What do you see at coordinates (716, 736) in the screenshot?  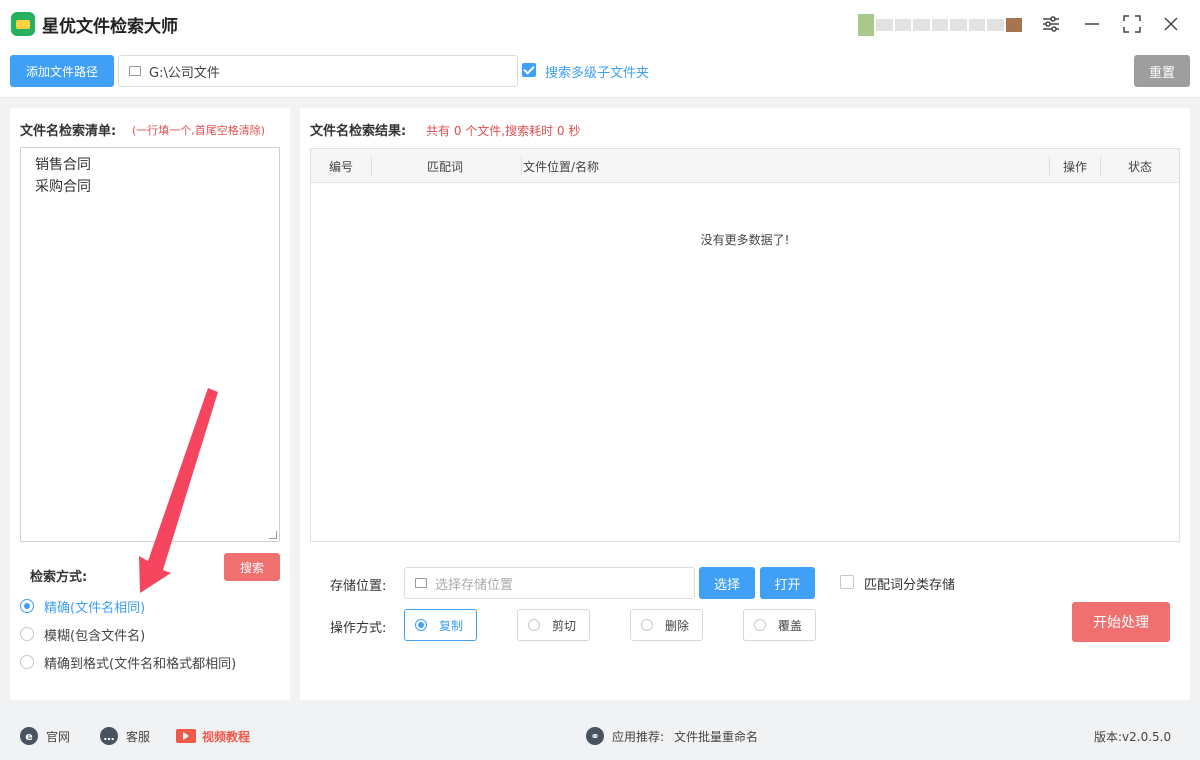 I see `recommend-app-name: 文件批量重命名` at bounding box center [716, 736].